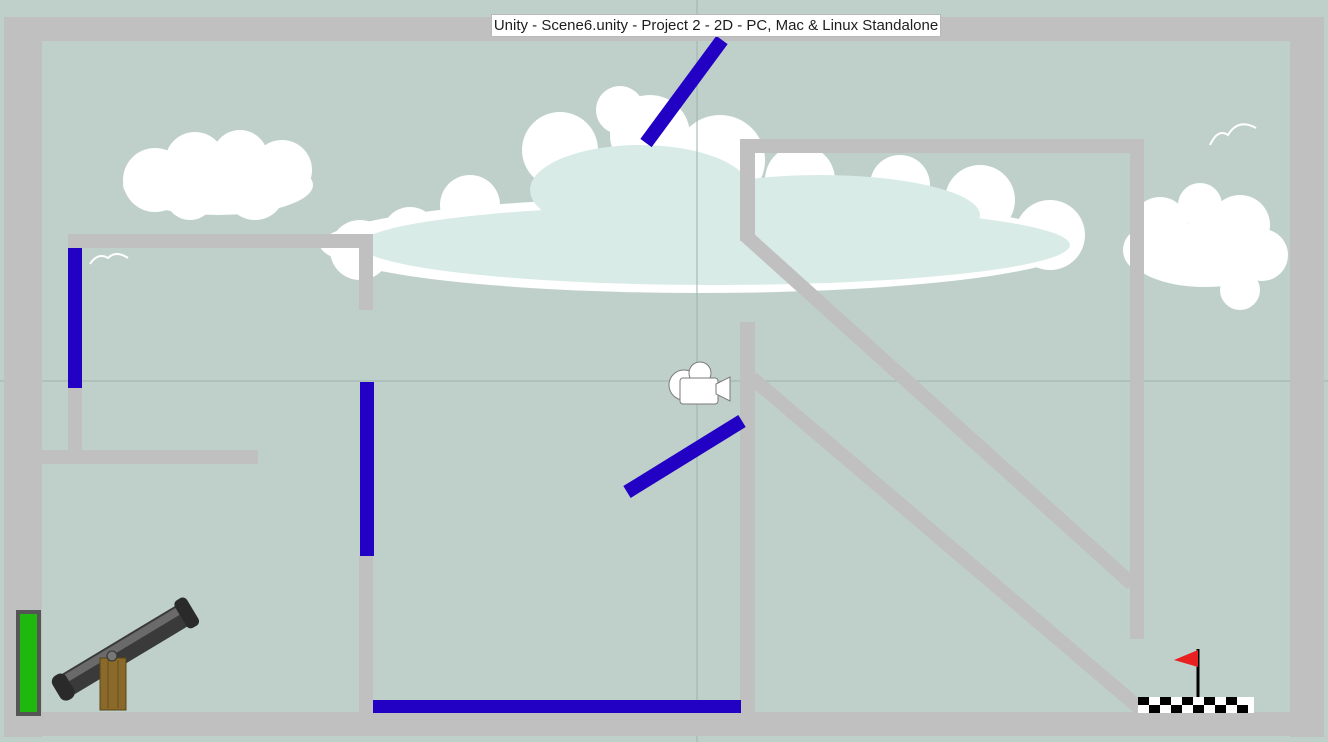  What do you see at coordinates (664, 724) in the screenshot?
I see `wall-bottom` at bounding box center [664, 724].